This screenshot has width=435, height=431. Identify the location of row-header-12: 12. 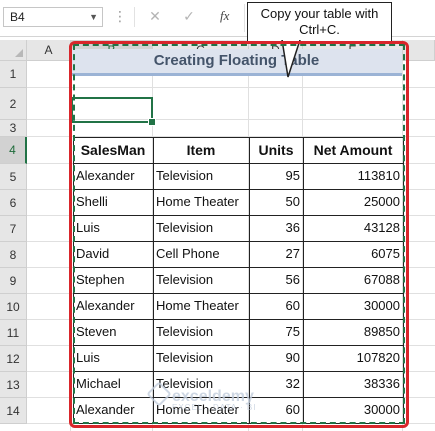
(13, 359).